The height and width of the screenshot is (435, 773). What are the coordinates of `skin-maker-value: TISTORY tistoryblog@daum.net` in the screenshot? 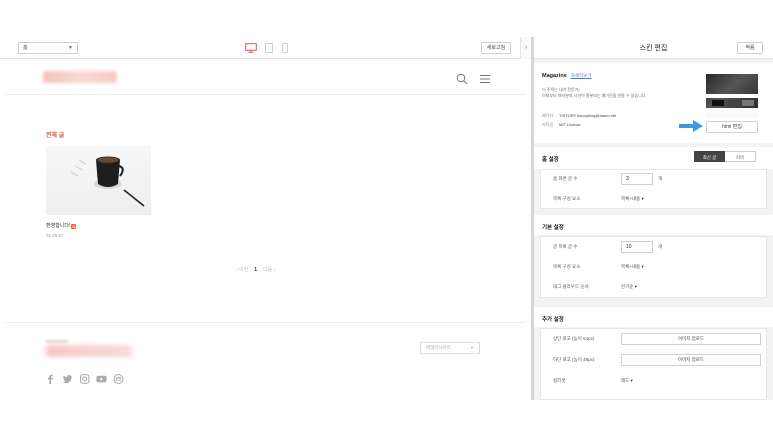 It's located at (588, 115).